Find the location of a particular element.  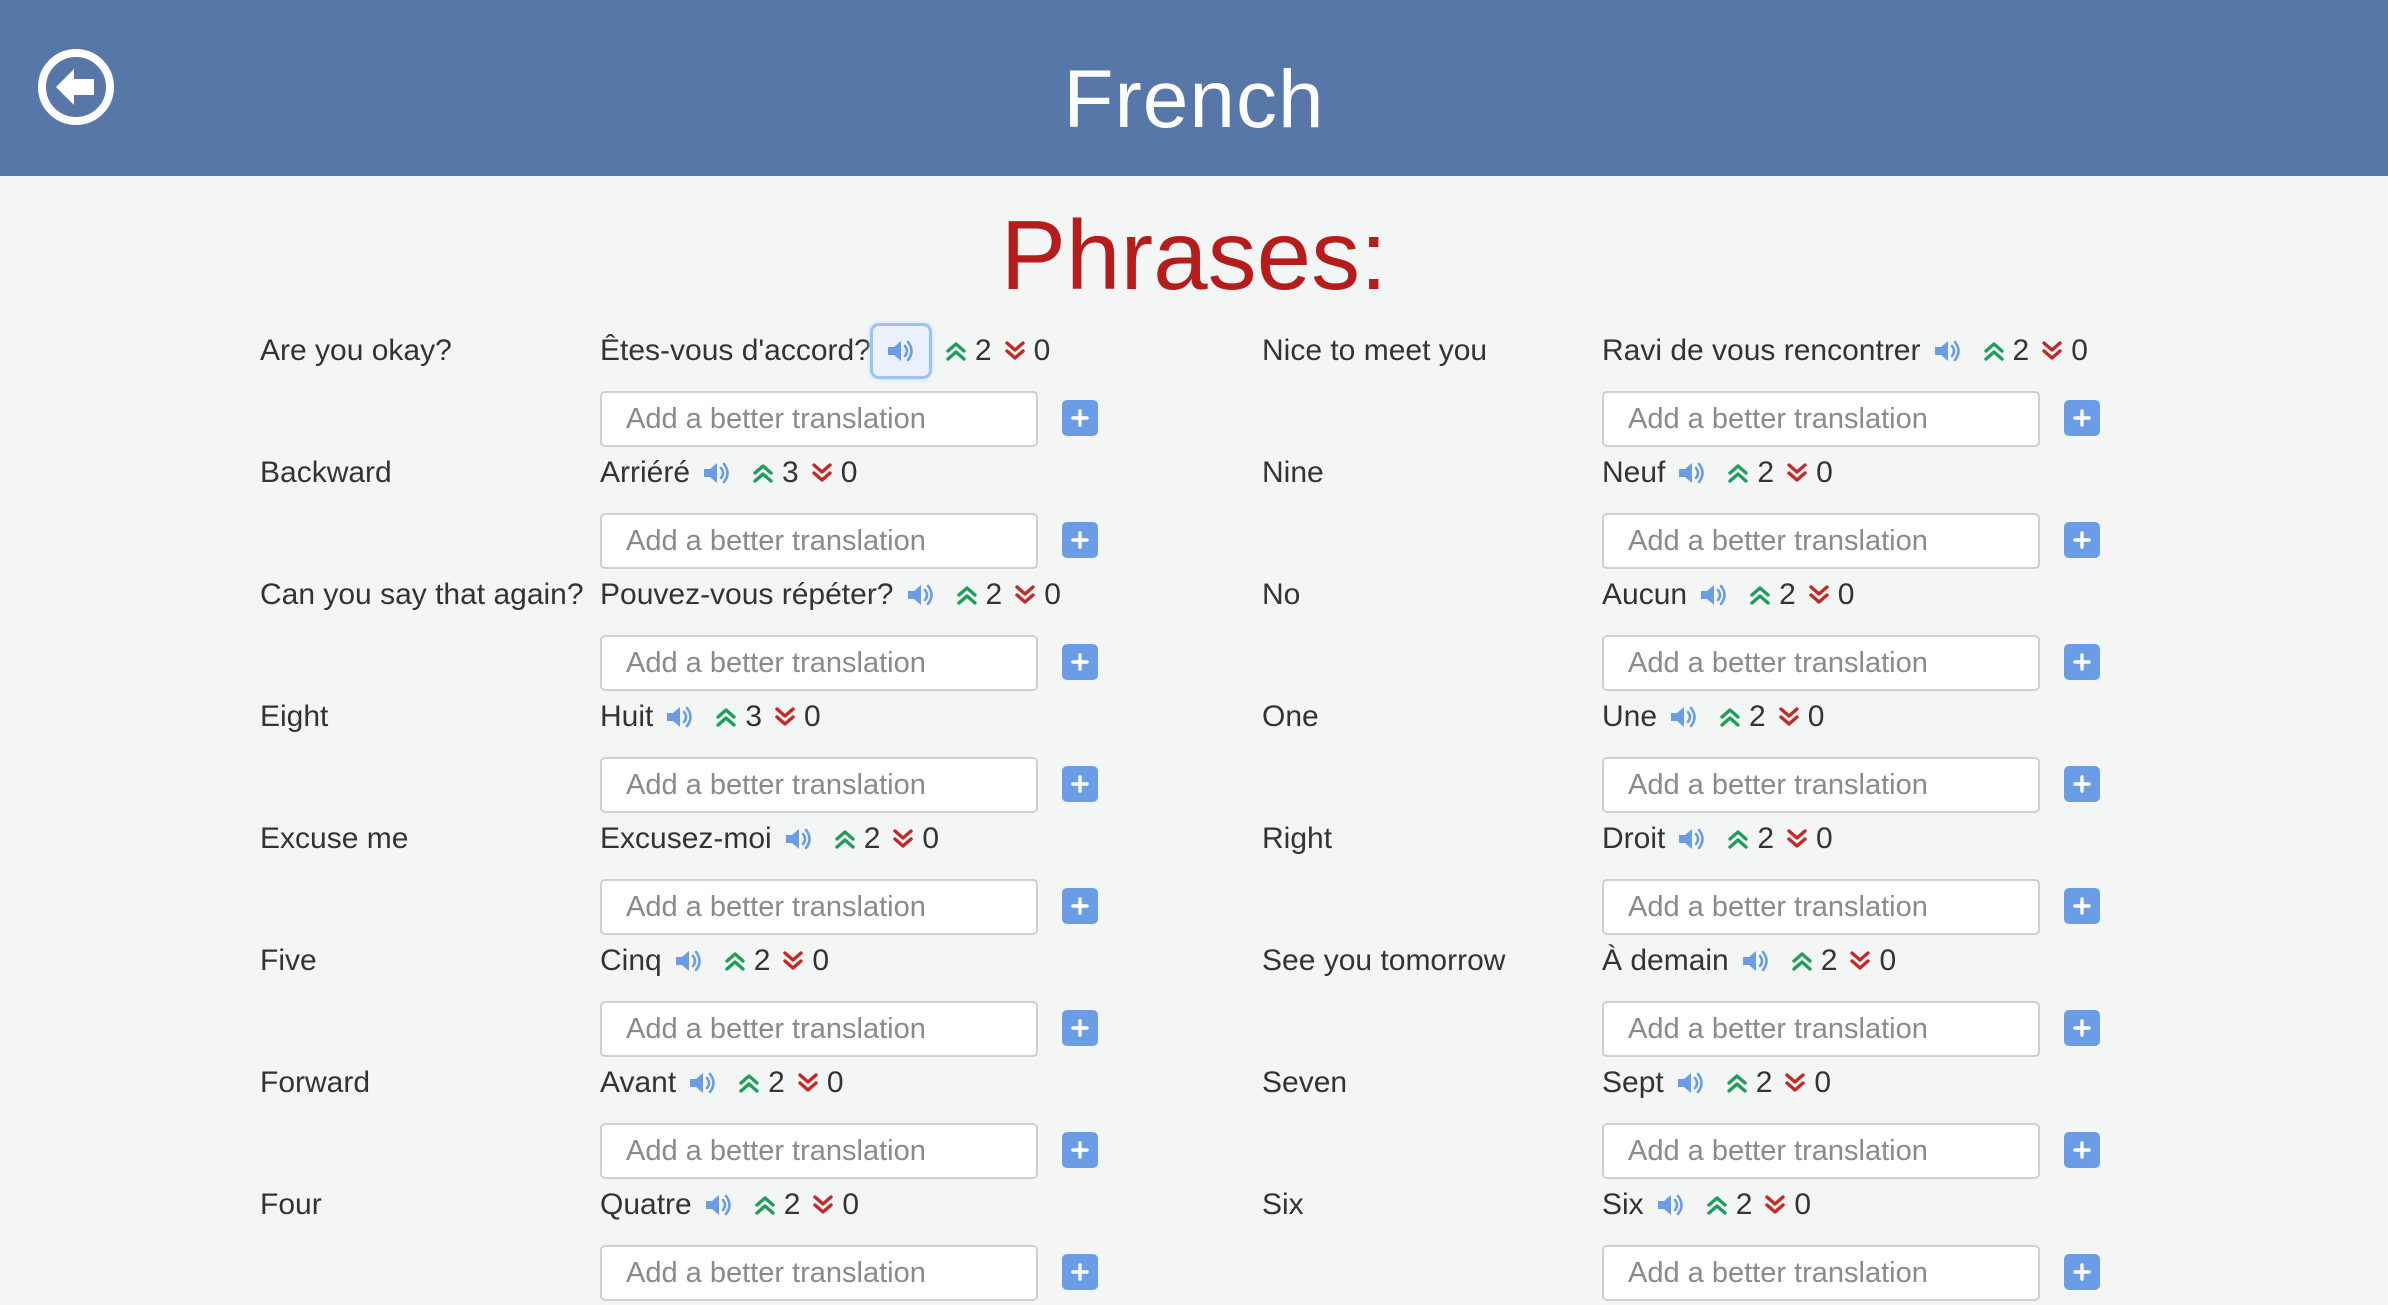

translation-line: Neuf 2 0 is located at coordinates (1717, 473).